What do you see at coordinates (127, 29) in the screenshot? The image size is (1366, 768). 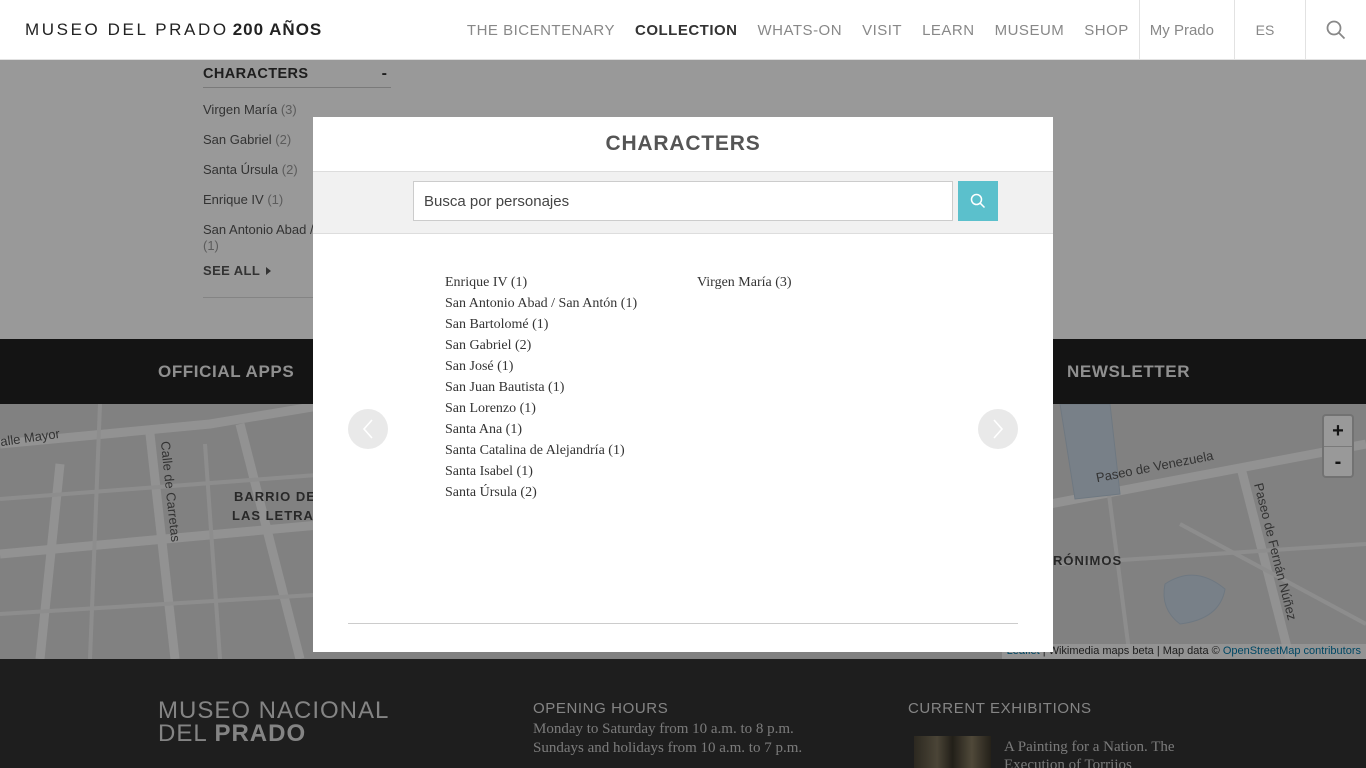 I see `logo-main-text: MUSEO DEL PRADO` at bounding box center [127, 29].